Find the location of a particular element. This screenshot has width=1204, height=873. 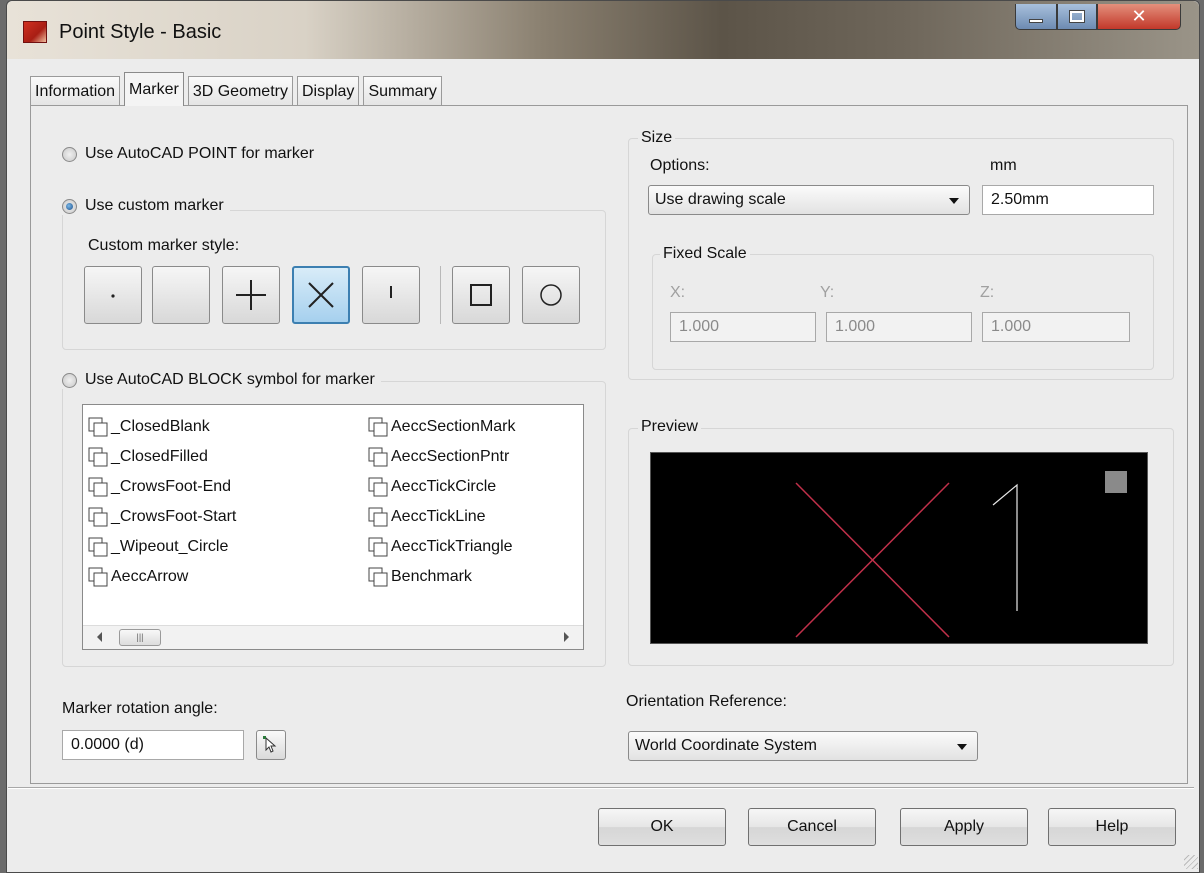

marker-divider is located at coordinates (440, 295).